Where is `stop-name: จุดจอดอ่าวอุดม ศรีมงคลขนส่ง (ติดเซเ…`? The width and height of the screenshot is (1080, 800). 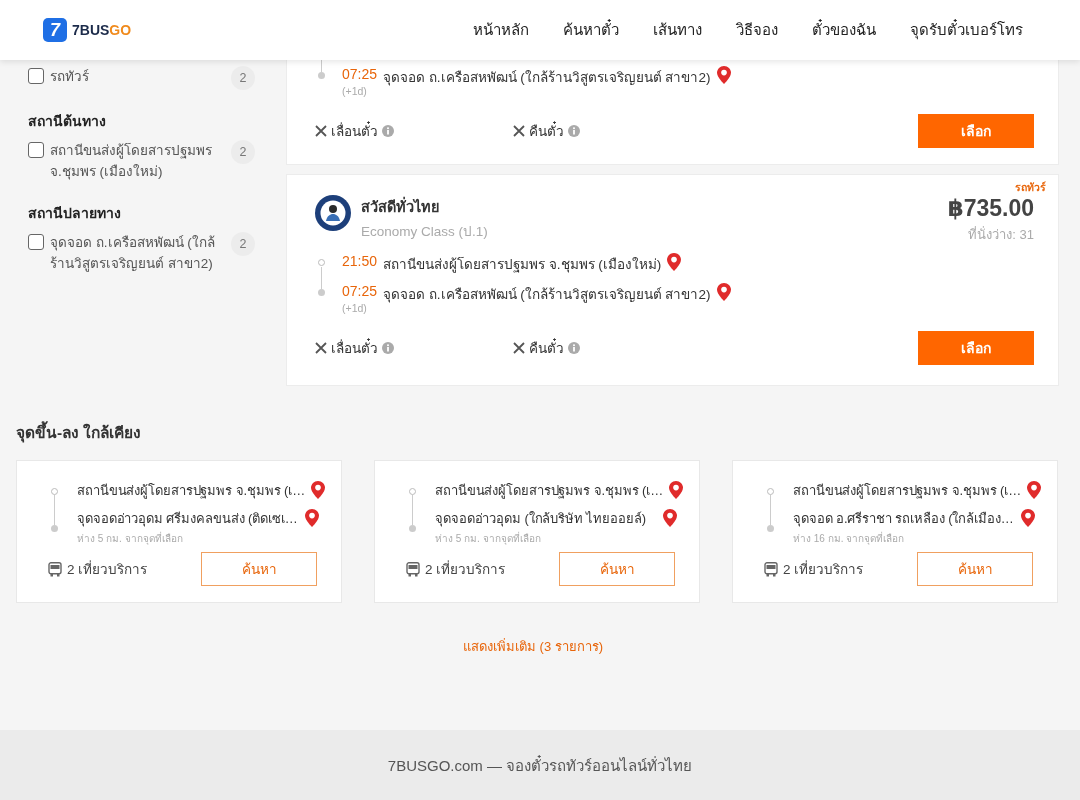
stop-name: จุดจอดอ่าวอุดม ศรีมงคลขนส่ง (ติดเซเ… is located at coordinates (188, 519).